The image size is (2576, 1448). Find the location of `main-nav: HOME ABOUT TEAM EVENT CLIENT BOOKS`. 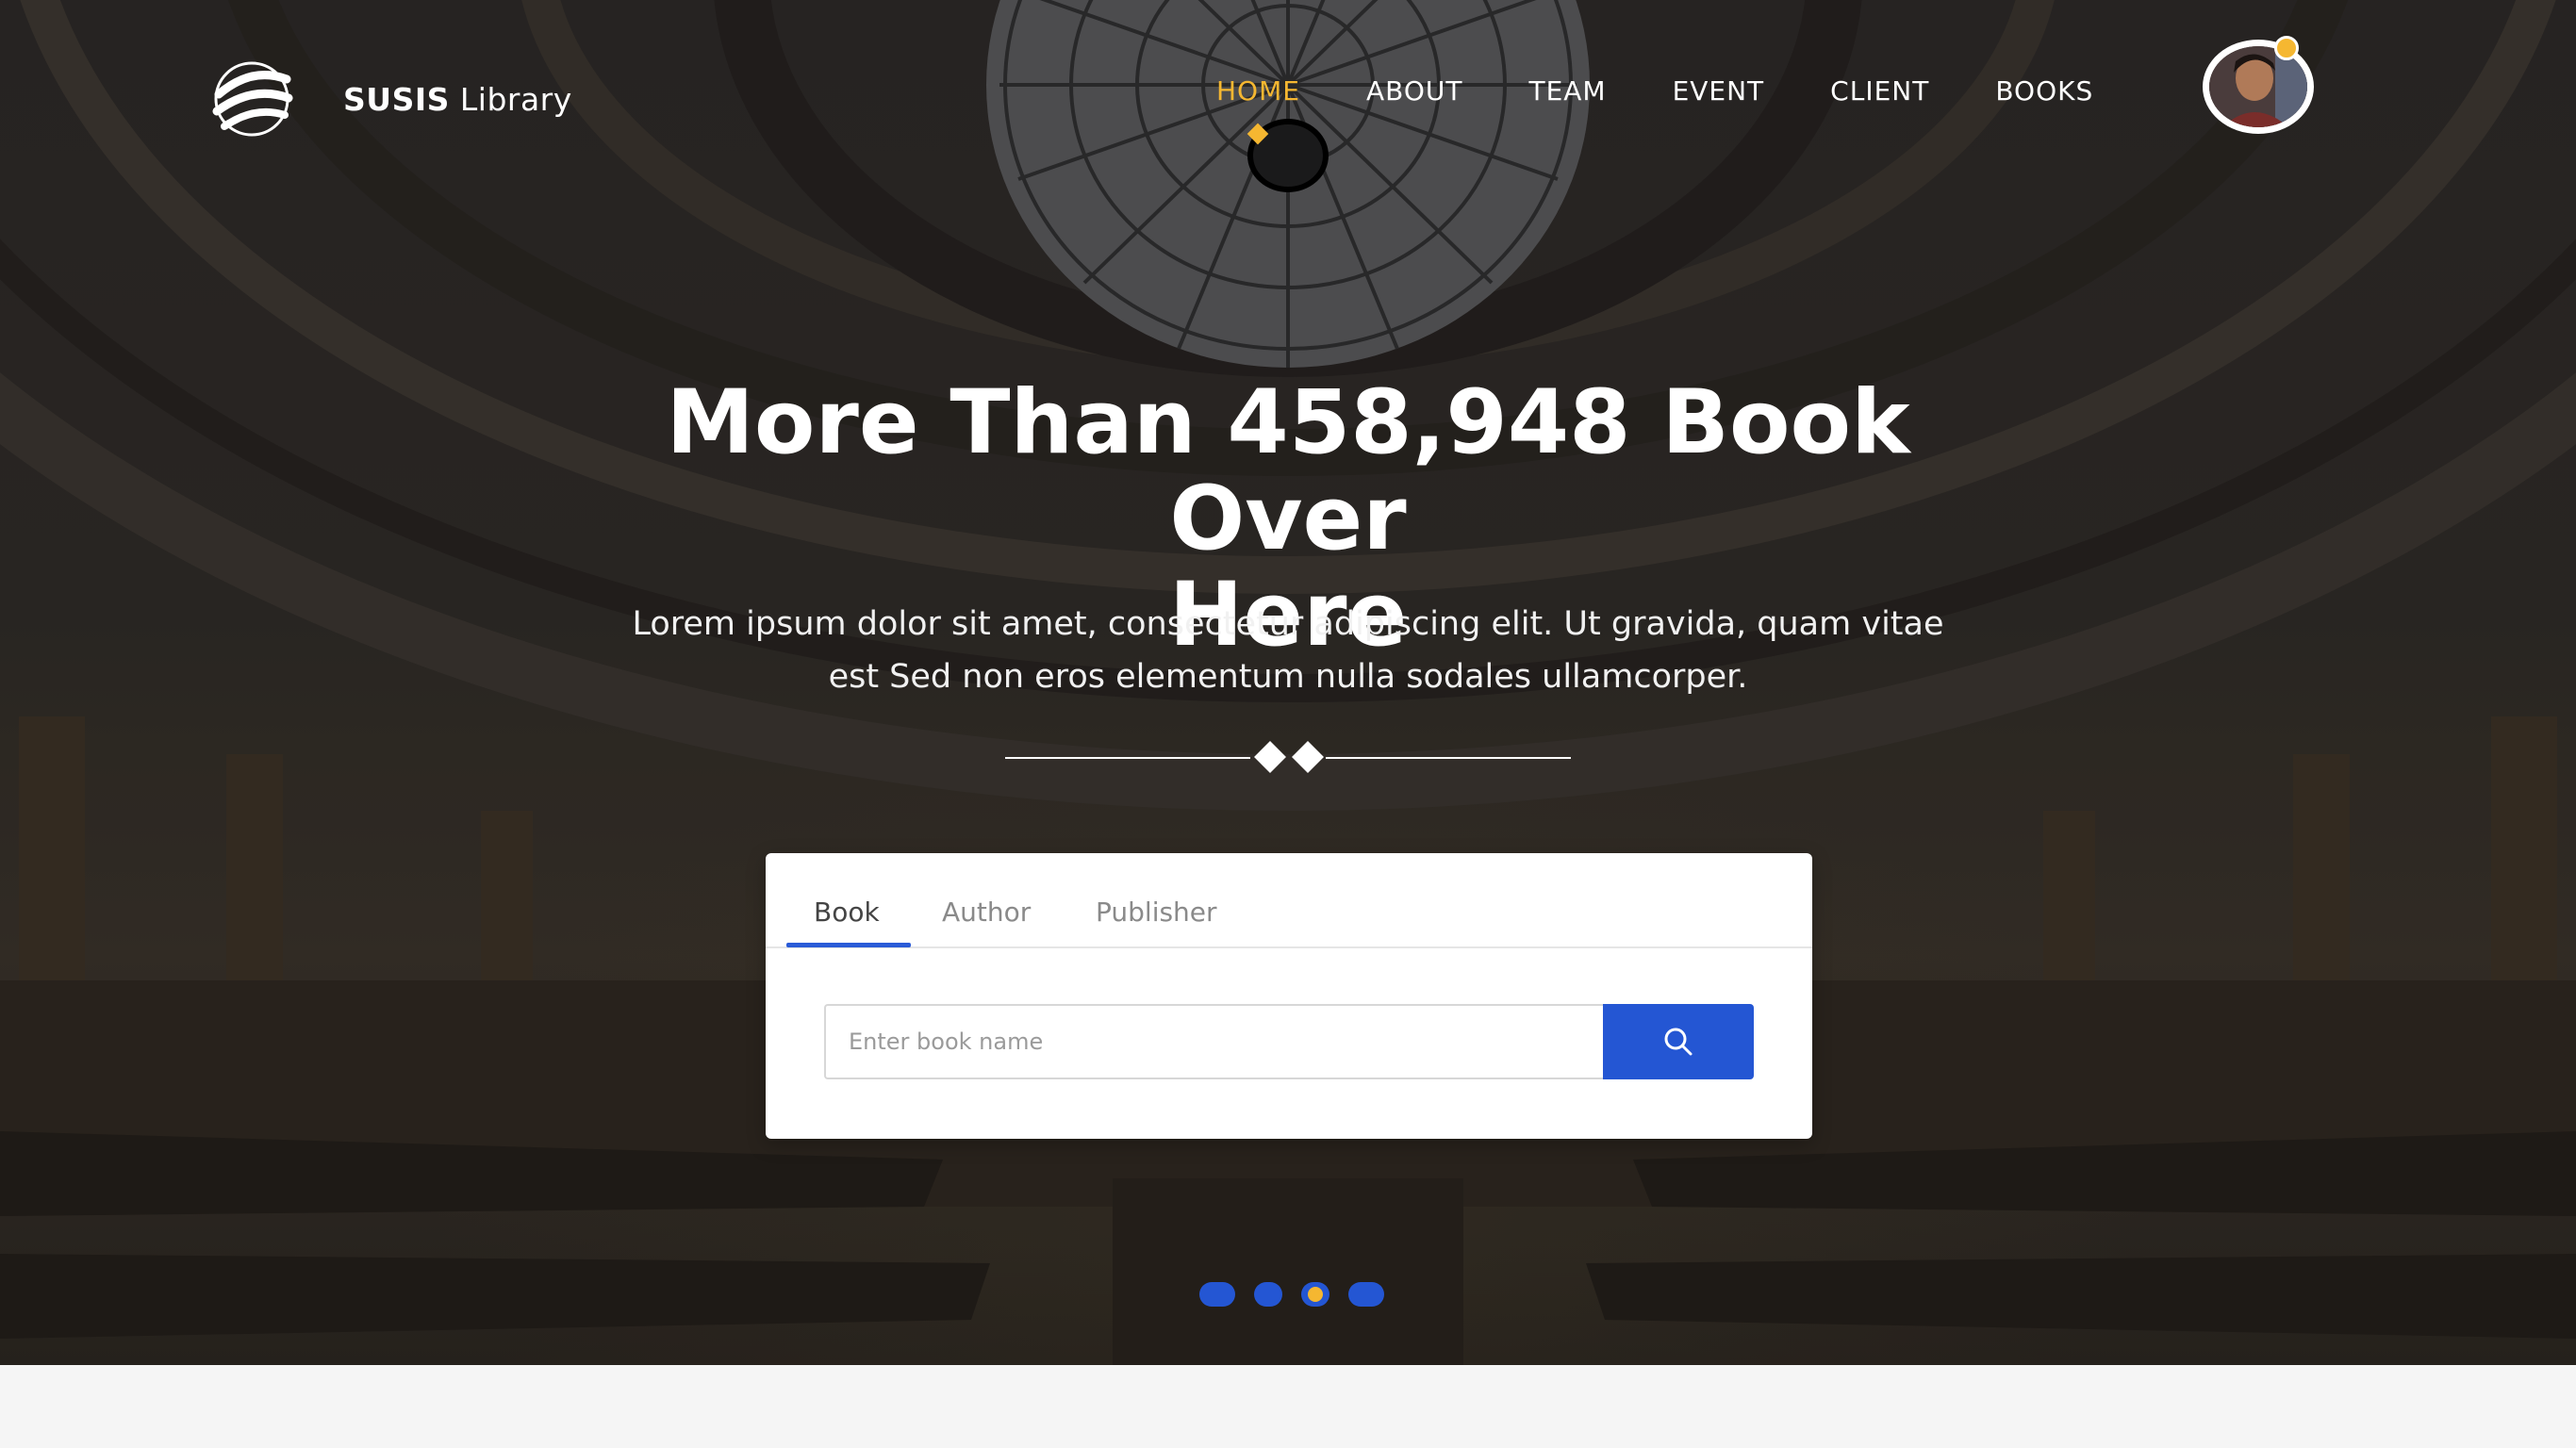

main-nav: HOME ABOUT TEAM EVENT CLIENT BOOKS is located at coordinates (1687, 110).